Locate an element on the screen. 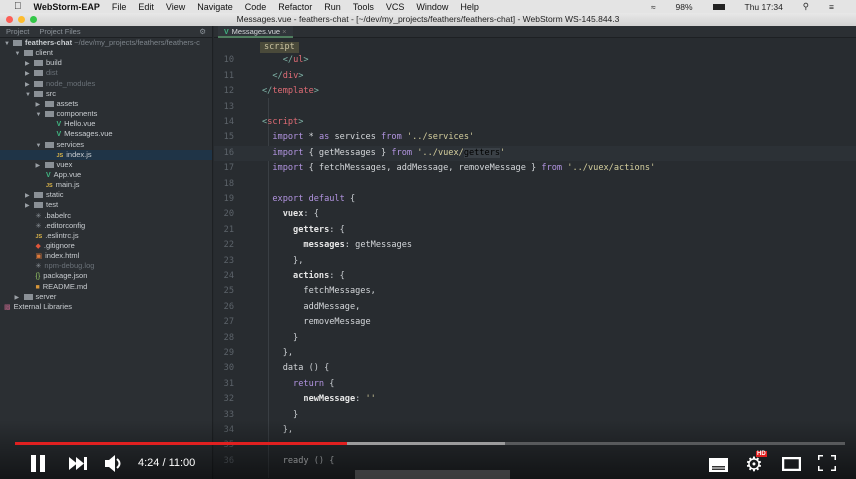  code-token: }, is located at coordinates (283, 260).